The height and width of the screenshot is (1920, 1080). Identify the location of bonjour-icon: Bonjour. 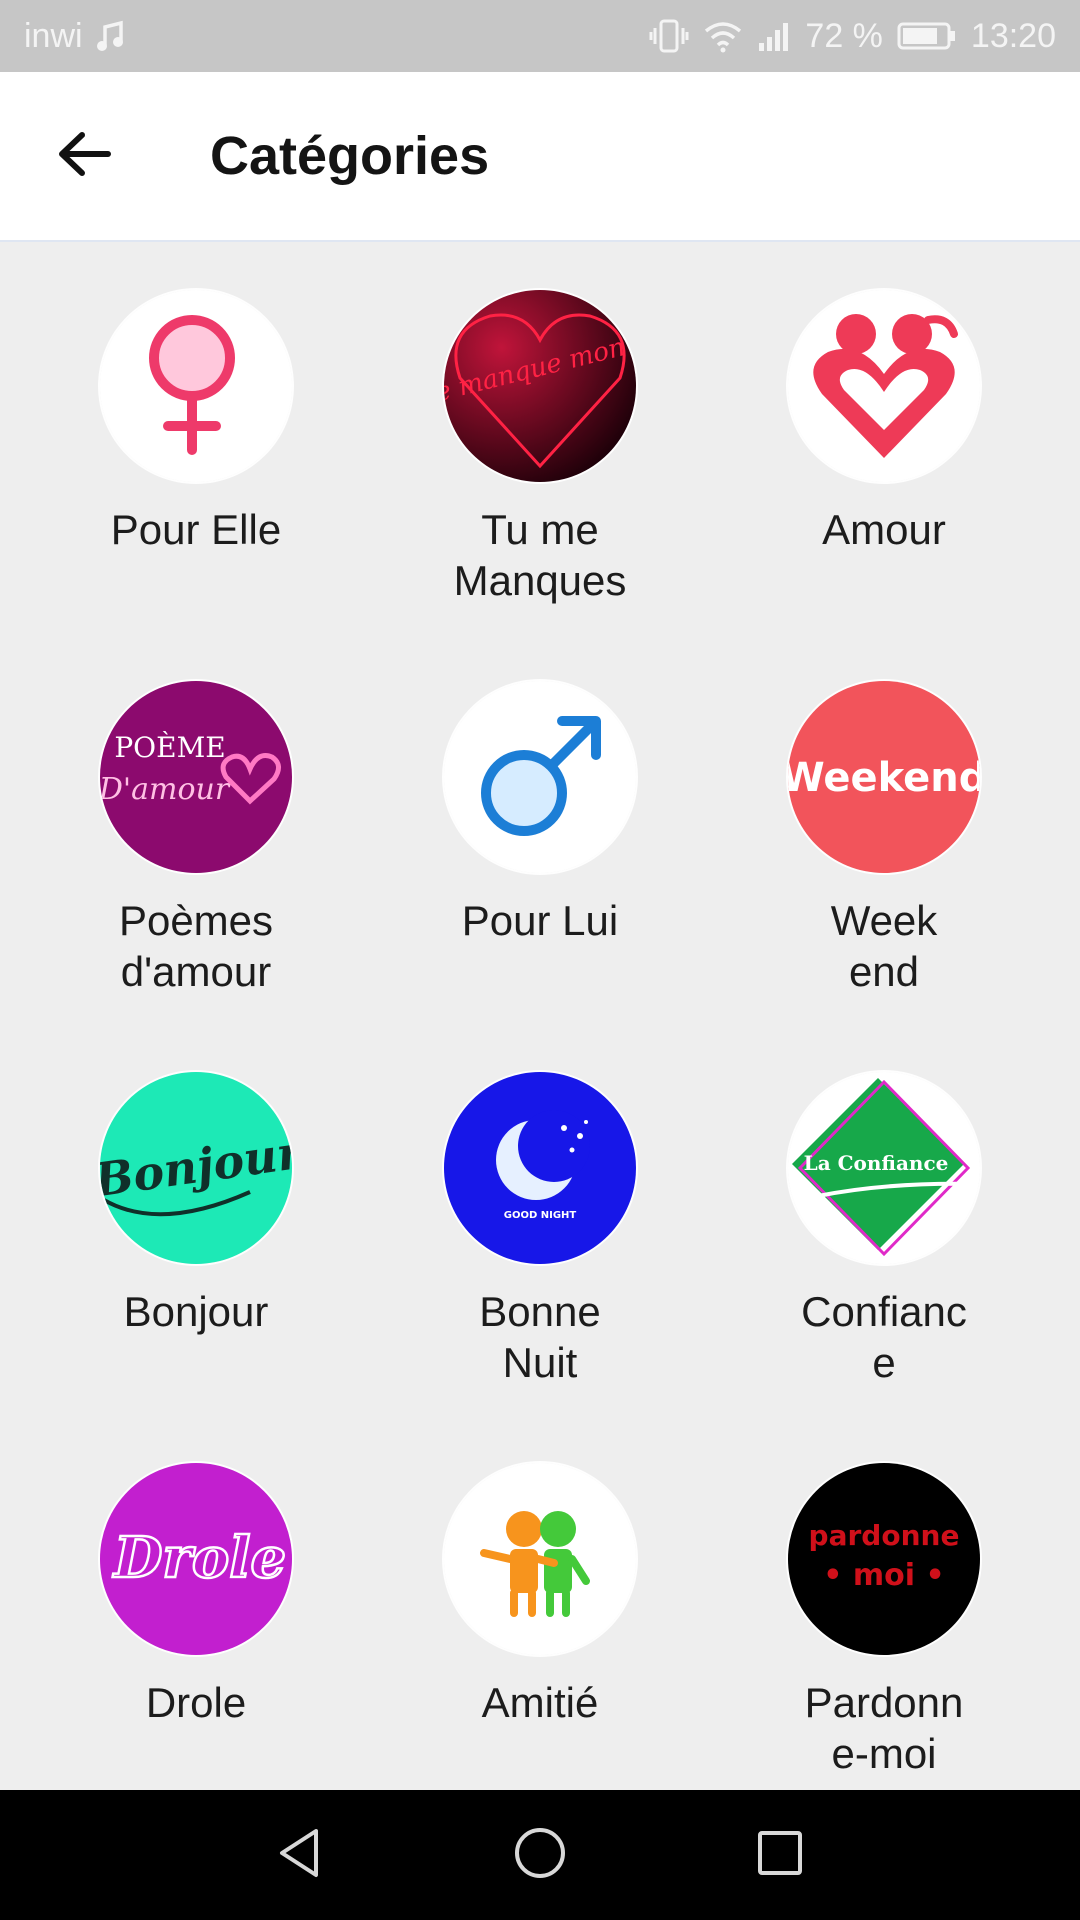
(196, 1168).